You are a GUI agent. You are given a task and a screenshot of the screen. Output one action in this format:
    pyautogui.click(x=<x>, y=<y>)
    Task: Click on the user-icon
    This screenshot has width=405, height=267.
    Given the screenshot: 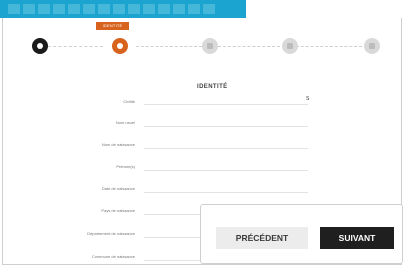 What is the action you would take?
    pyautogui.click(x=120, y=46)
    